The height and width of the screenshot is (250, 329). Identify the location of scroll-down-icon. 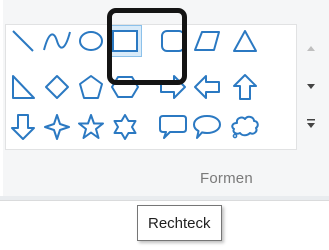
(311, 86).